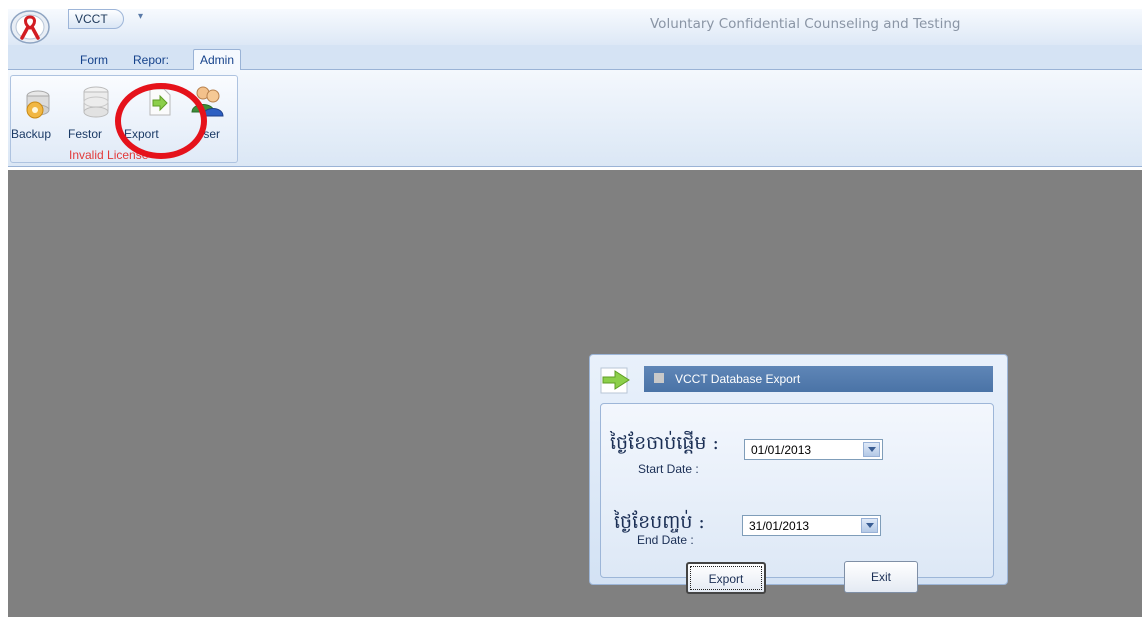 Image resolution: width=1142 pixels, height=617 pixels. What do you see at coordinates (738, 379) in the screenshot?
I see `dialog-title: VCCT Database Export` at bounding box center [738, 379].